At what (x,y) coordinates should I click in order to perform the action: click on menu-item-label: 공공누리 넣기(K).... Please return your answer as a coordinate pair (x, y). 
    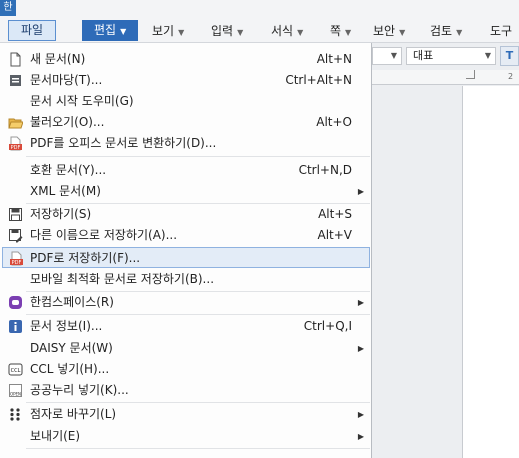
    Looking at the image, I should click on (79, 390).